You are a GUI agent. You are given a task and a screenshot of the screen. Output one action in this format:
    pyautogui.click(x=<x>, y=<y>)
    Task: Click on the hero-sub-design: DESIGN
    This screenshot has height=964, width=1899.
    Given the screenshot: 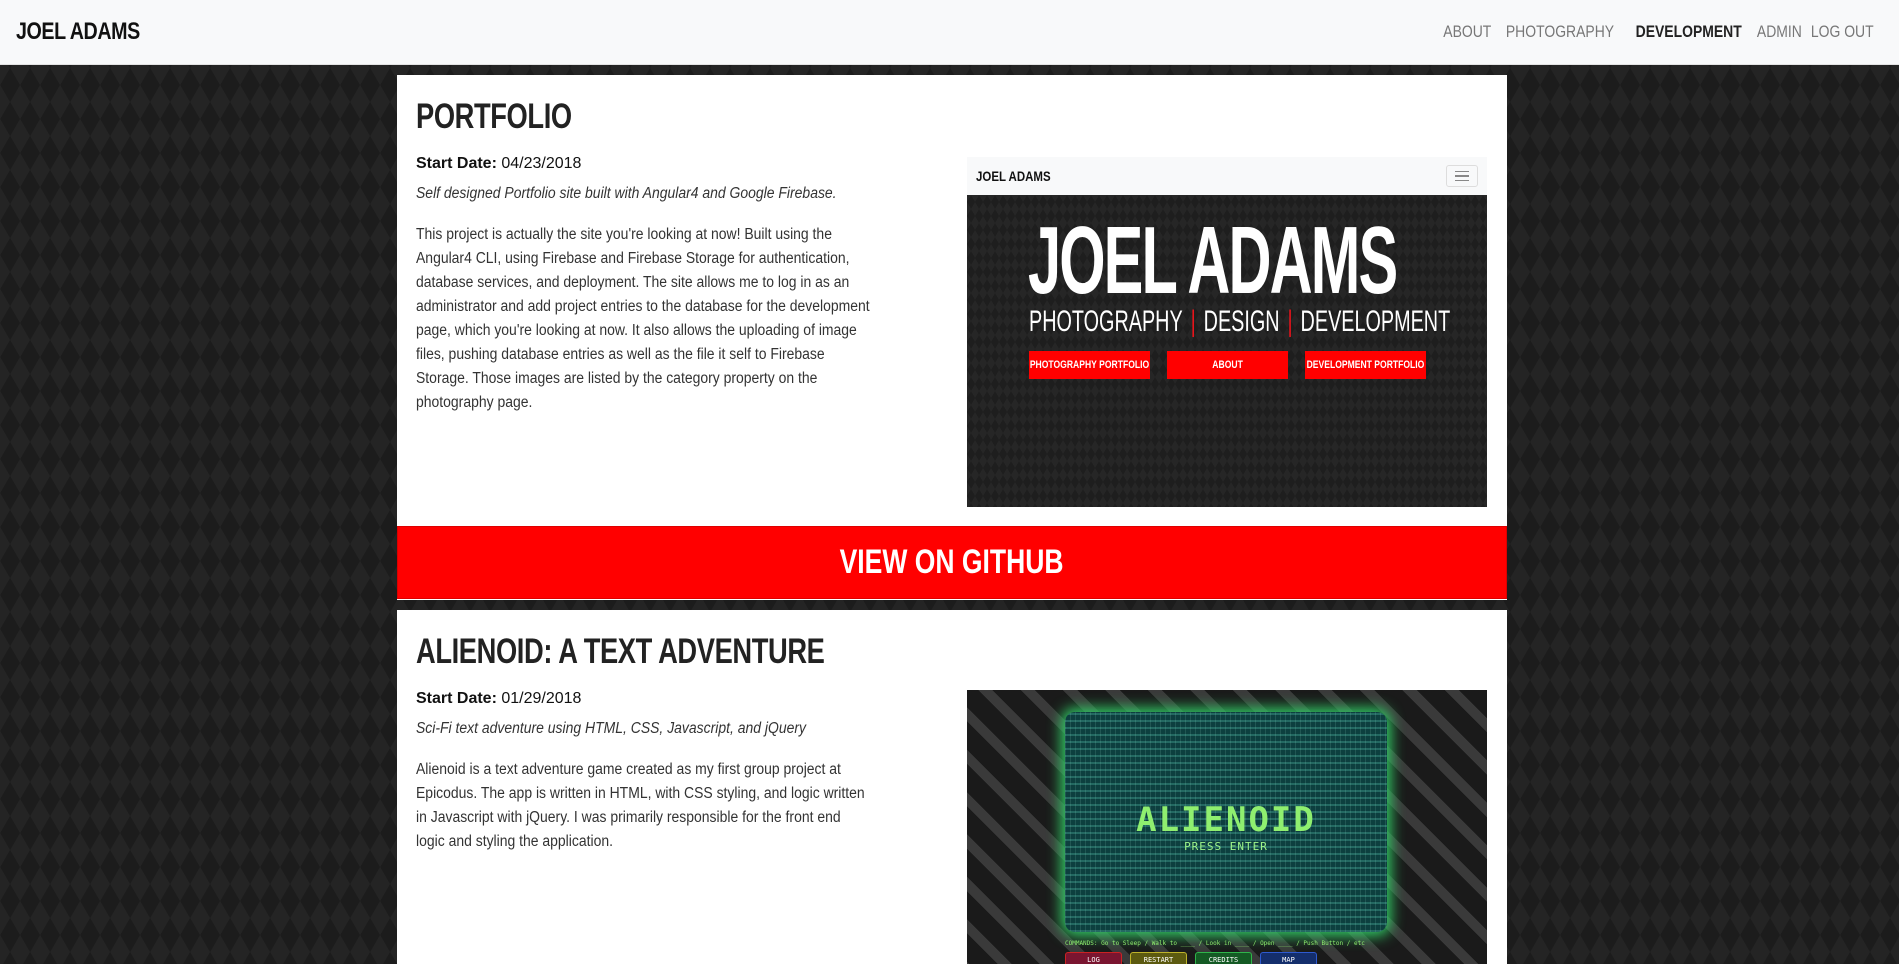 What is the action you would take?
    pyautogui.click(x=1241, y=321)
    